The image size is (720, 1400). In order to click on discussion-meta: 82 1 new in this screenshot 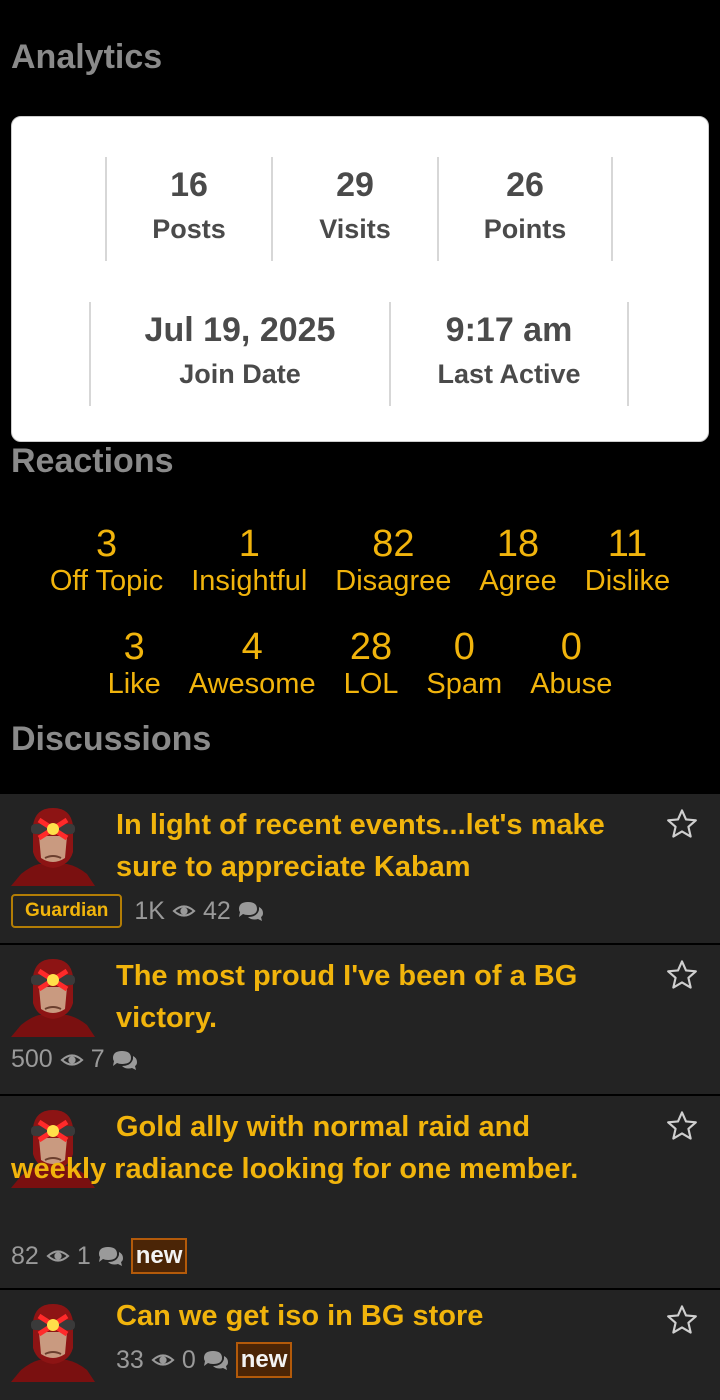, I will do `click(99, 1256)`.